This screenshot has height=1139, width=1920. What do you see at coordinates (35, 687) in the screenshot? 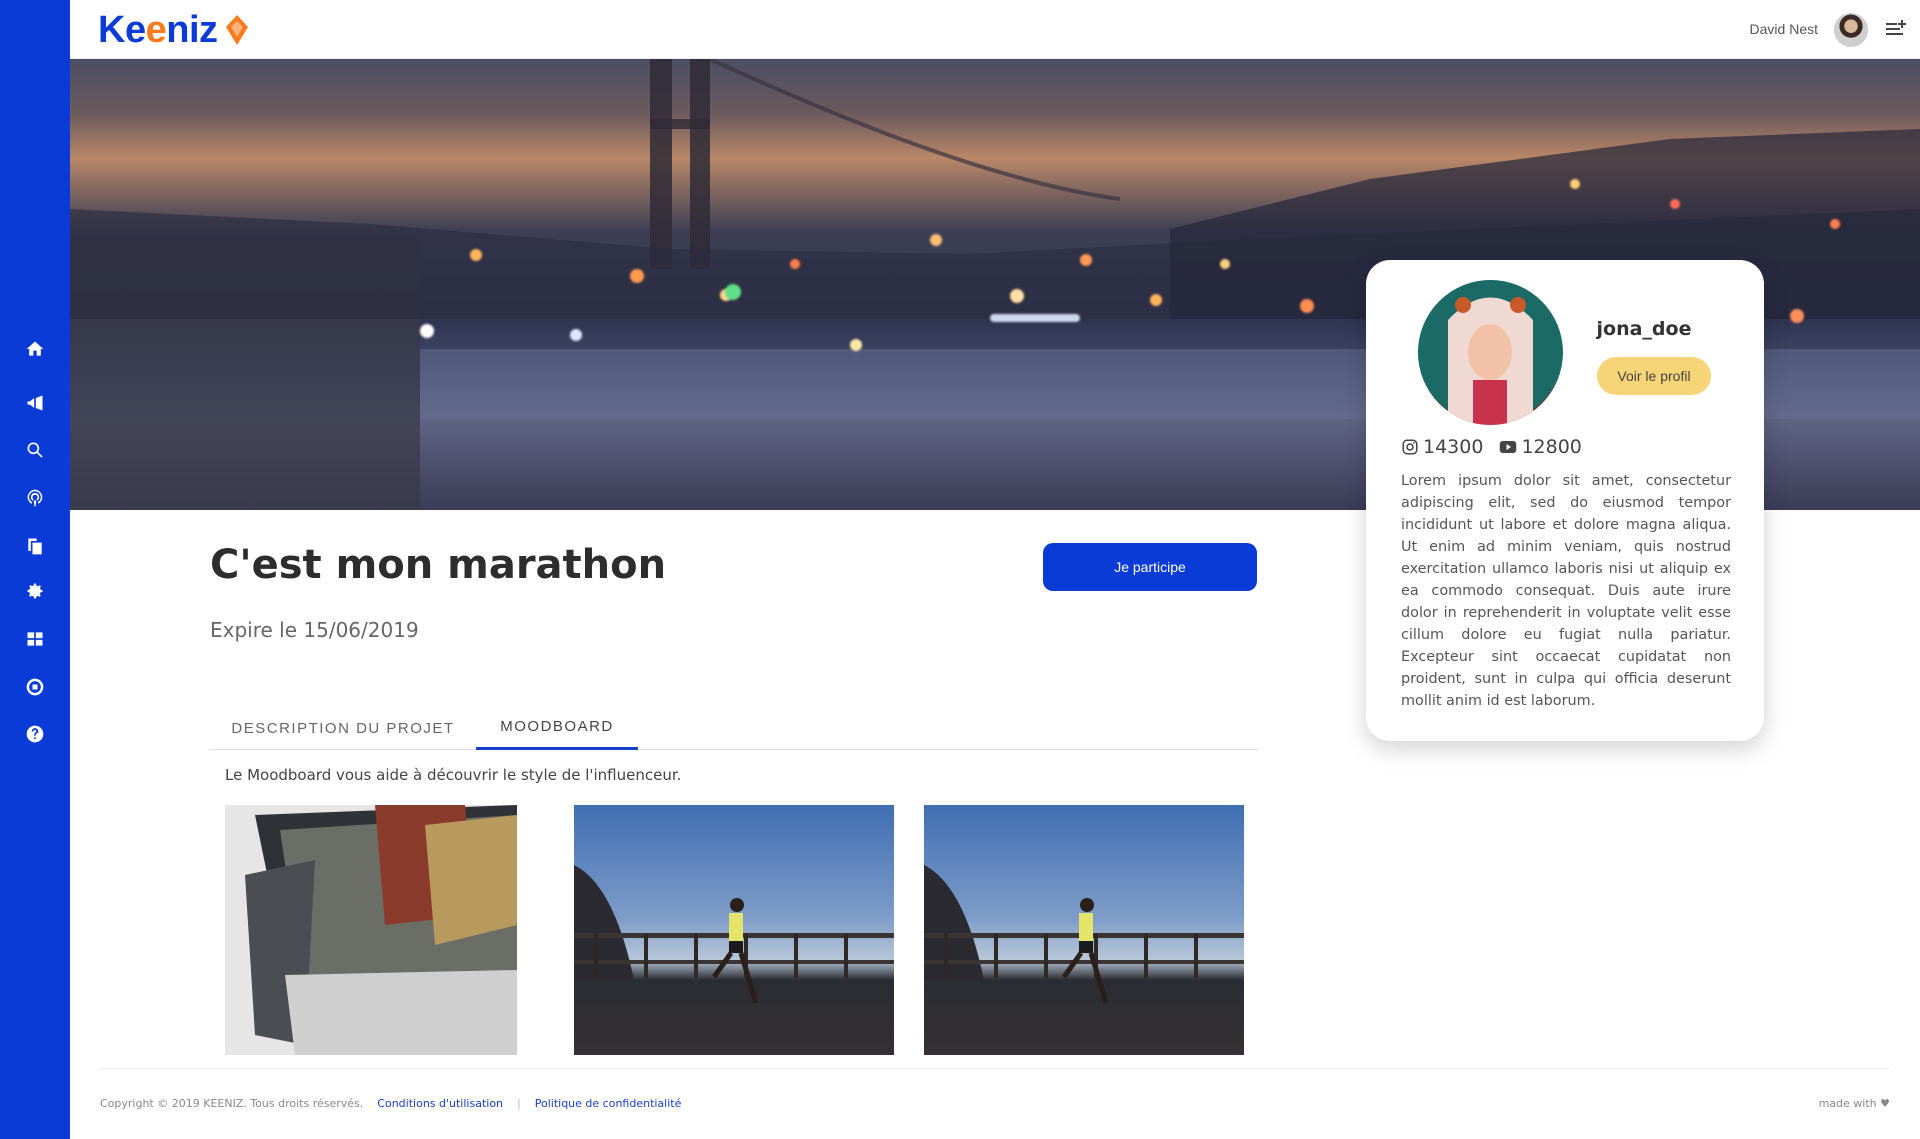
I see `record-icon` at bounding box center [35, 687].